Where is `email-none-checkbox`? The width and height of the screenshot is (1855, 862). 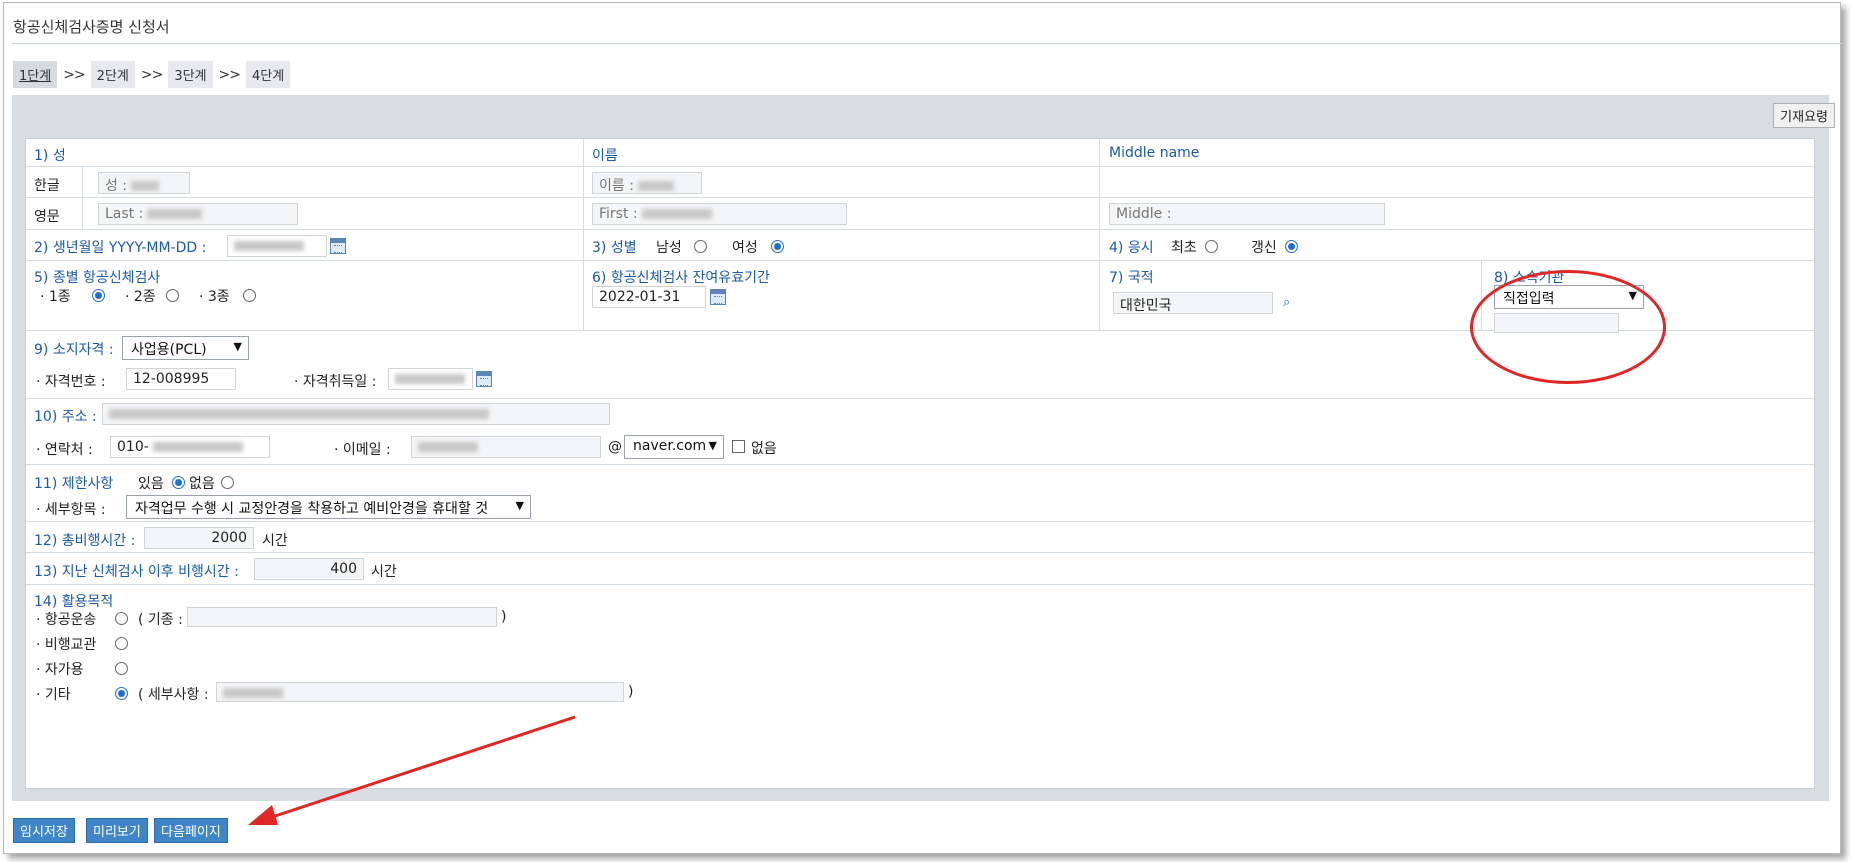 email-none-checkbox is located at coordinates (738, 446).